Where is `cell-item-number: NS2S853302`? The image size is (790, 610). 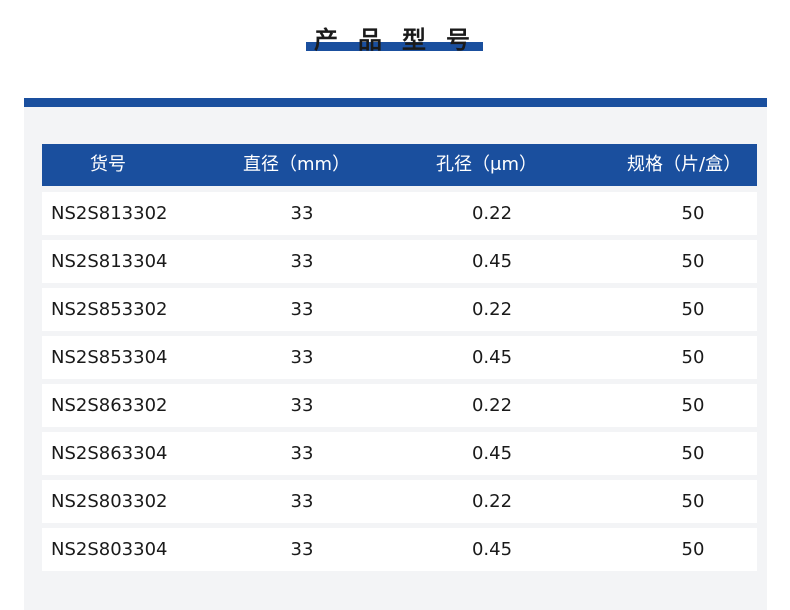 cell-item-number: NS2S853302 is located at coordinates (109, 309).